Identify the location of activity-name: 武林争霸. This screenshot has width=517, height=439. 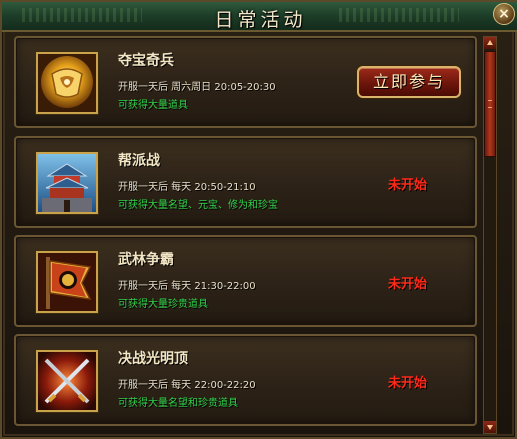
(146, 260).